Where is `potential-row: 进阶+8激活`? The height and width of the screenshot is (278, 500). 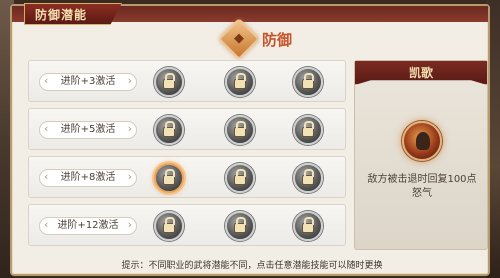 potential-row: 进阶+8激活 is located at coordinates (187, 177).